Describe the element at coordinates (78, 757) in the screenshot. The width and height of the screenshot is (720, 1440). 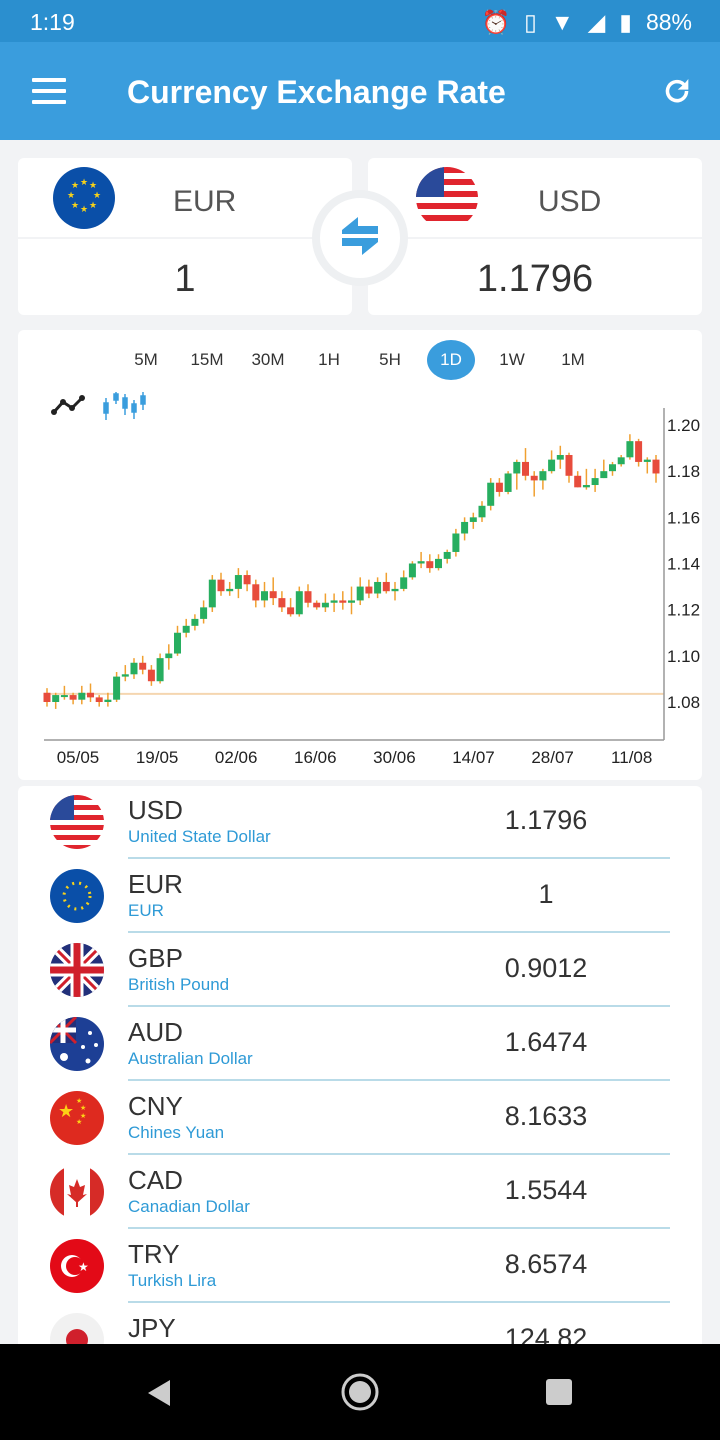
I see `x-tick-label: 05/05` at that location.